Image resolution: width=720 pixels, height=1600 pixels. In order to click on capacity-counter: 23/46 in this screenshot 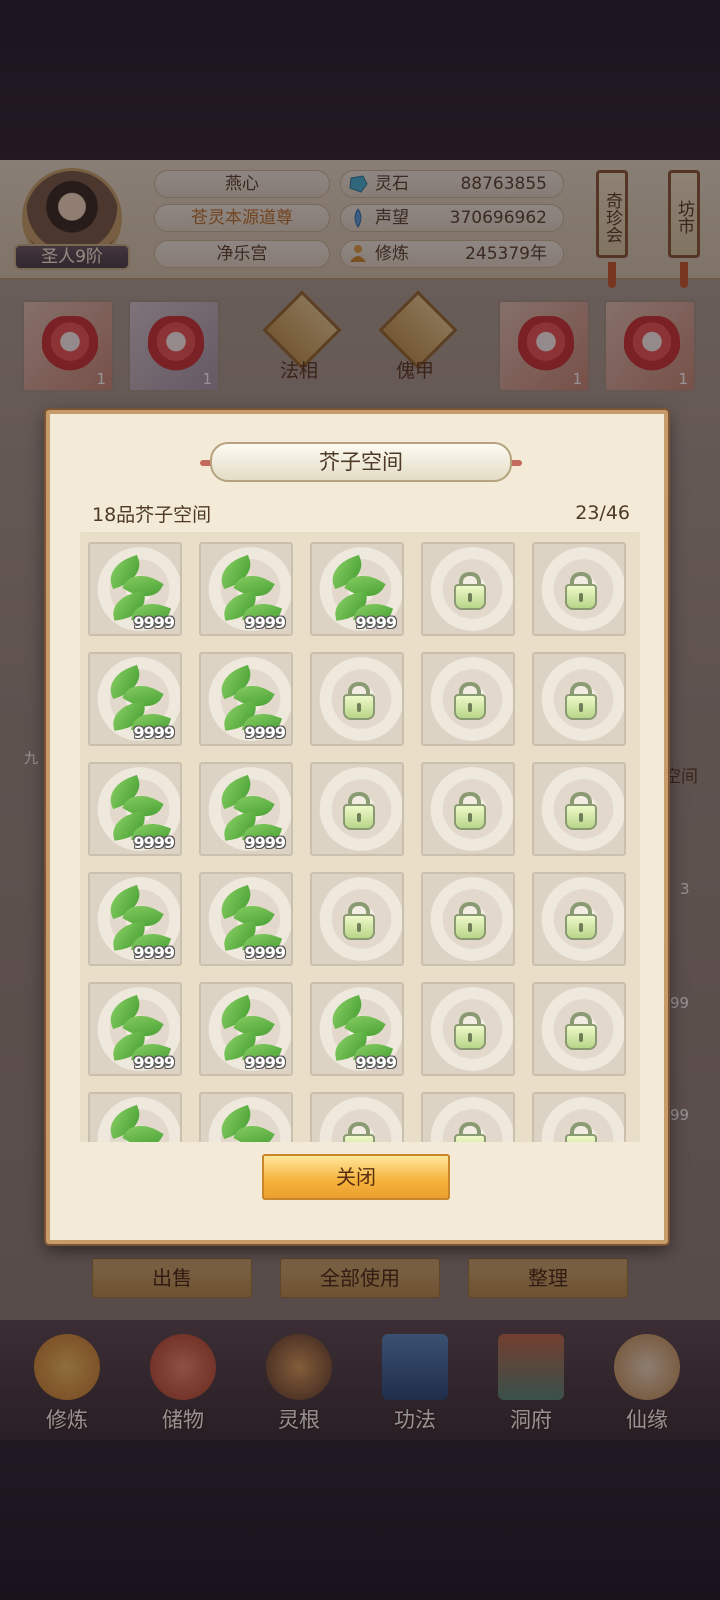, I will do `click(602, 513)`.